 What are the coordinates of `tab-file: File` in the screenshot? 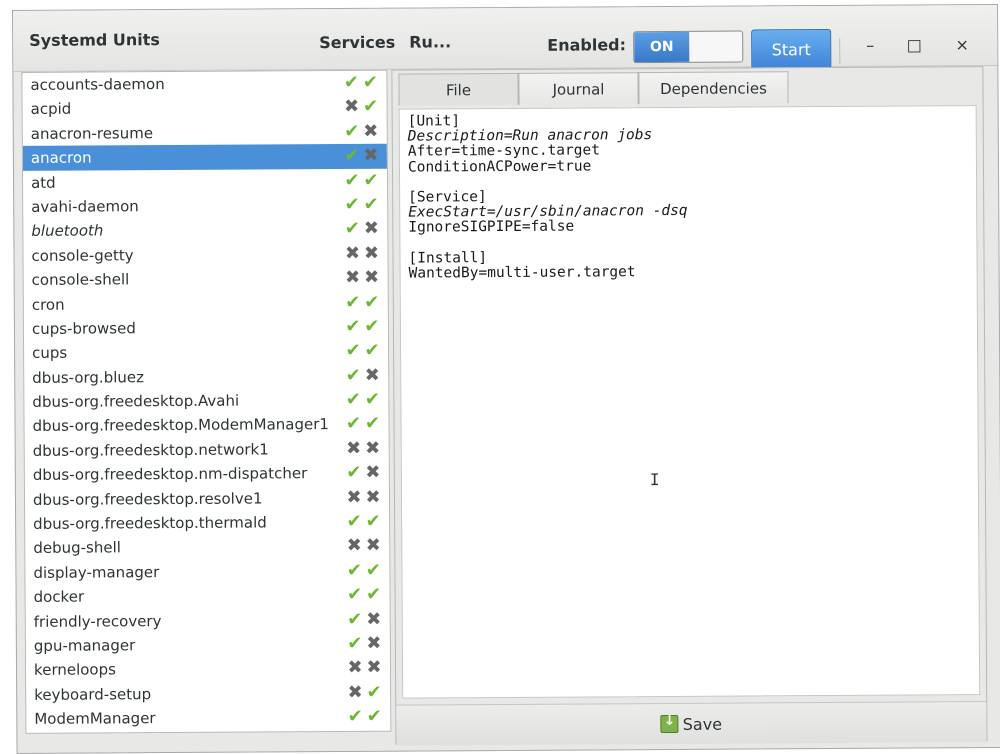 It's located at (458, 89).